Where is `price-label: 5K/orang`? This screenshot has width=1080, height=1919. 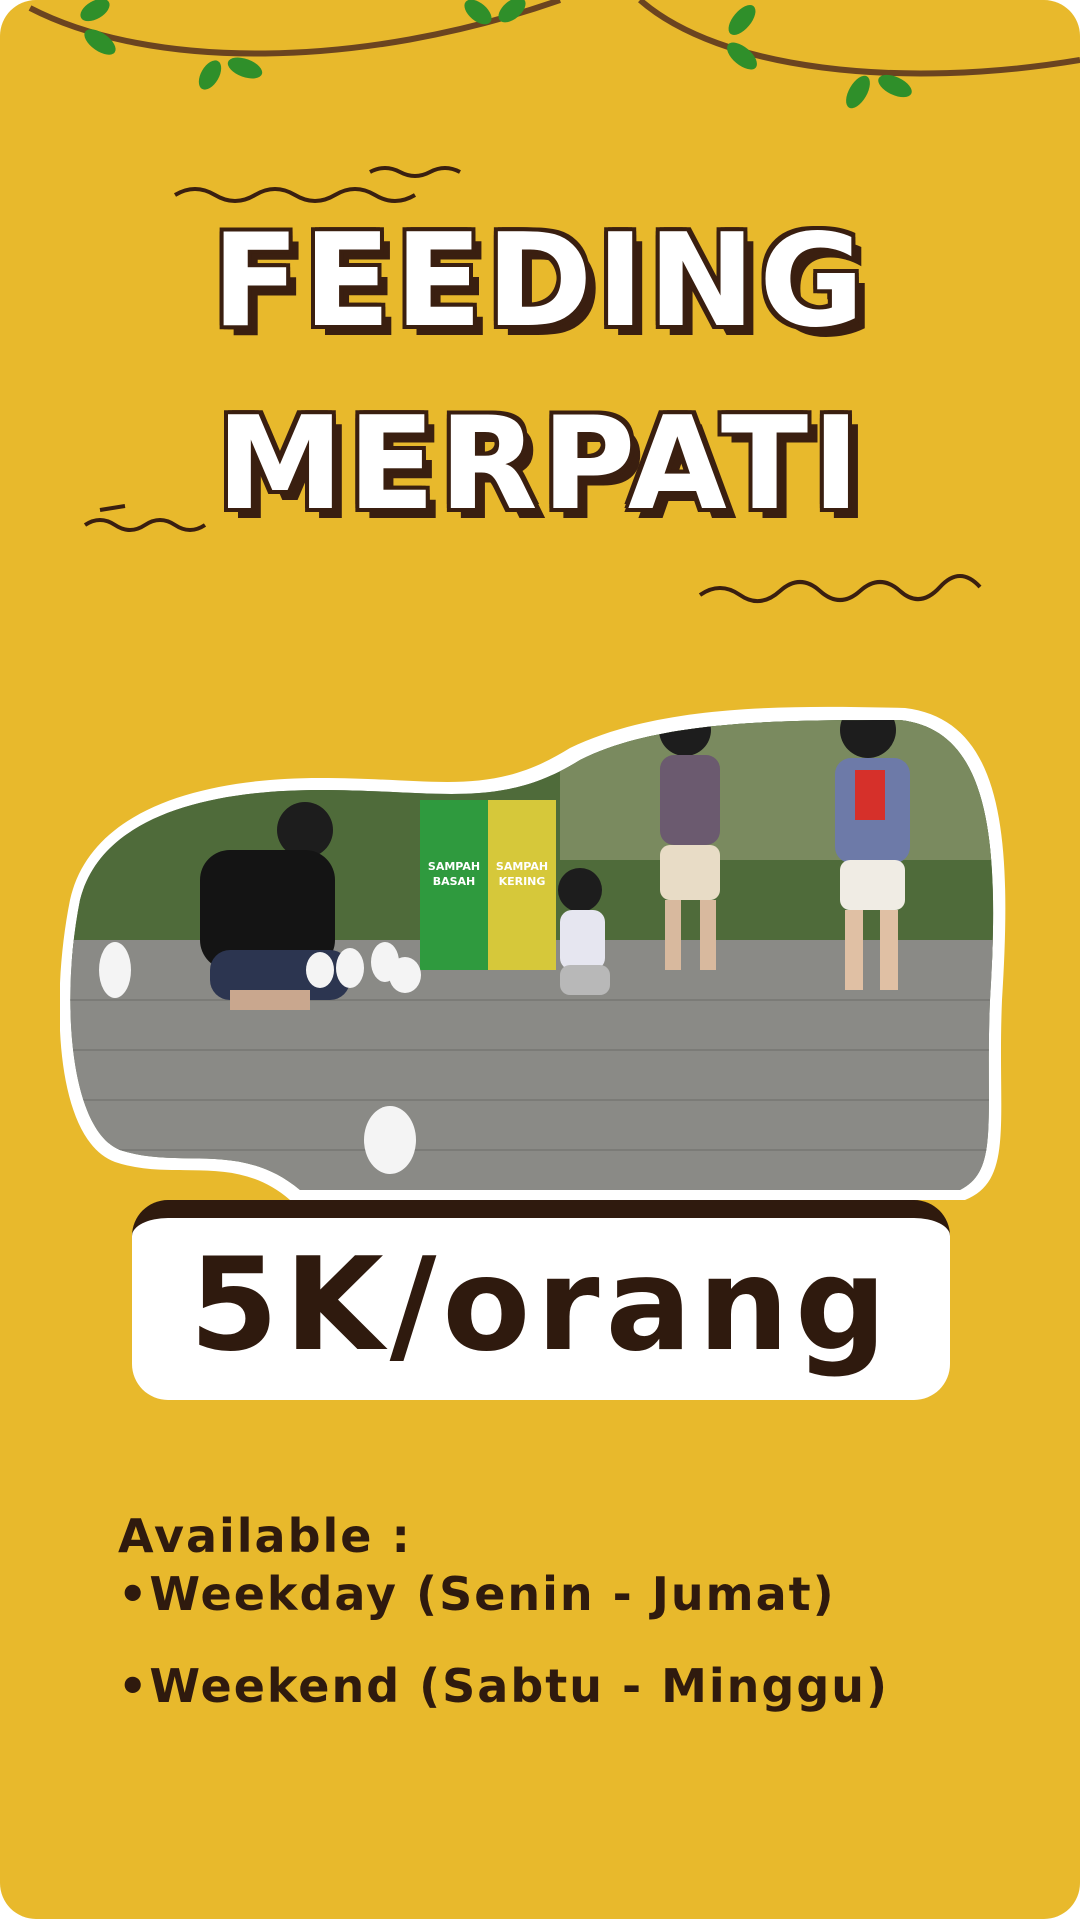 price-label: 5K/orang is located at coordinates (541, 1305).